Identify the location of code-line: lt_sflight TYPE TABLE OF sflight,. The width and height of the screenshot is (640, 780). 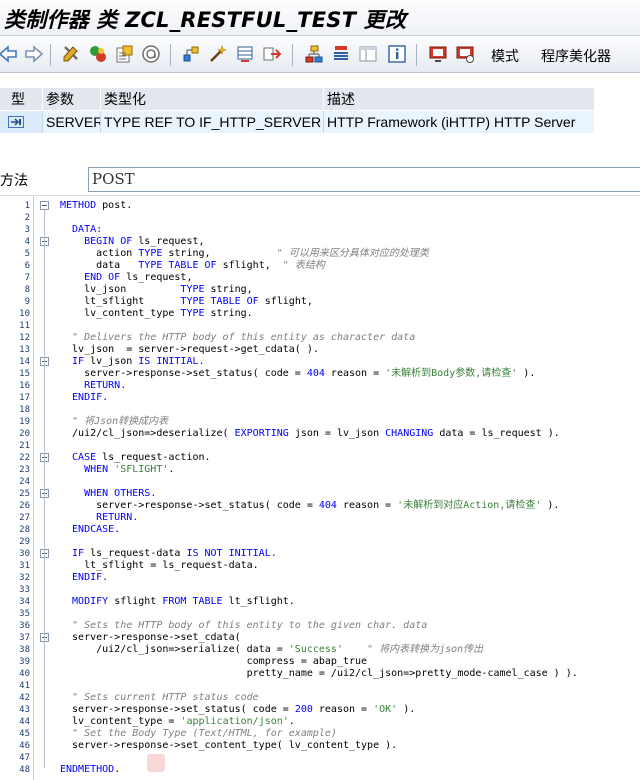
(186, 302).